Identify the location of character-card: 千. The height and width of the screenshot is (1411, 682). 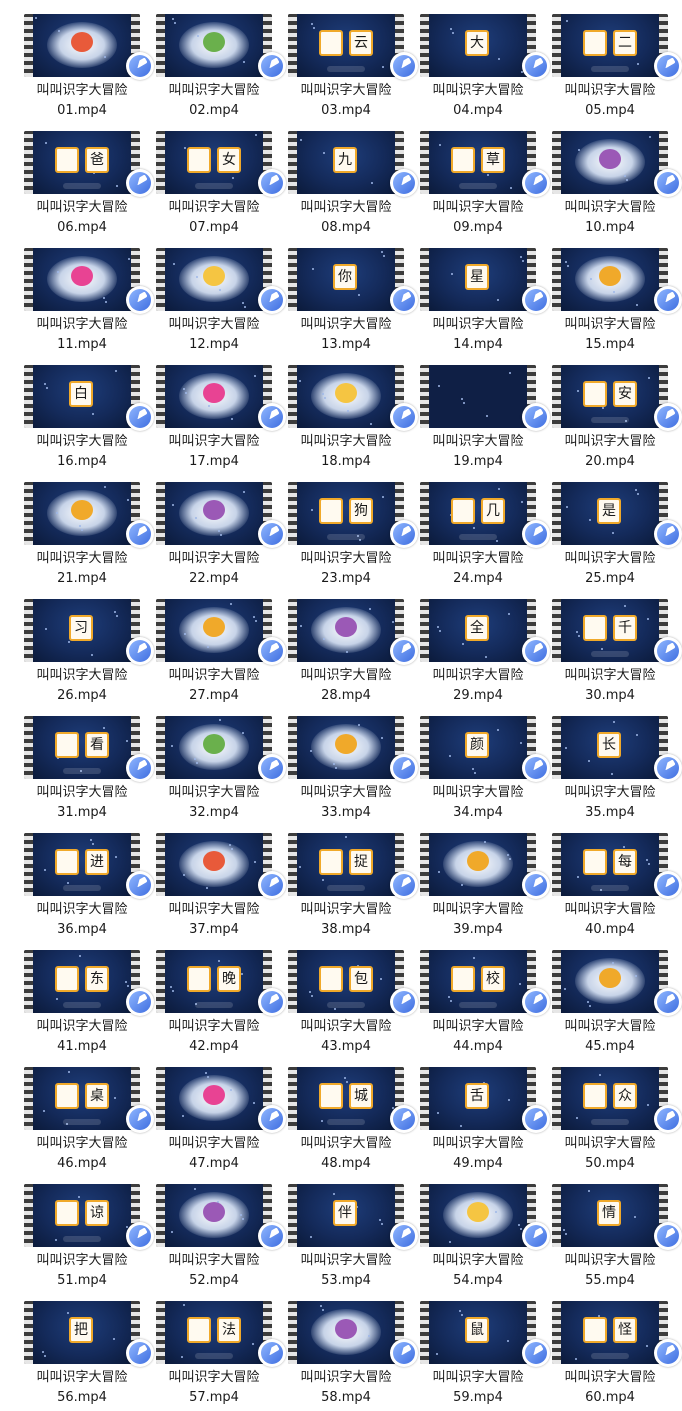
(625, 628).